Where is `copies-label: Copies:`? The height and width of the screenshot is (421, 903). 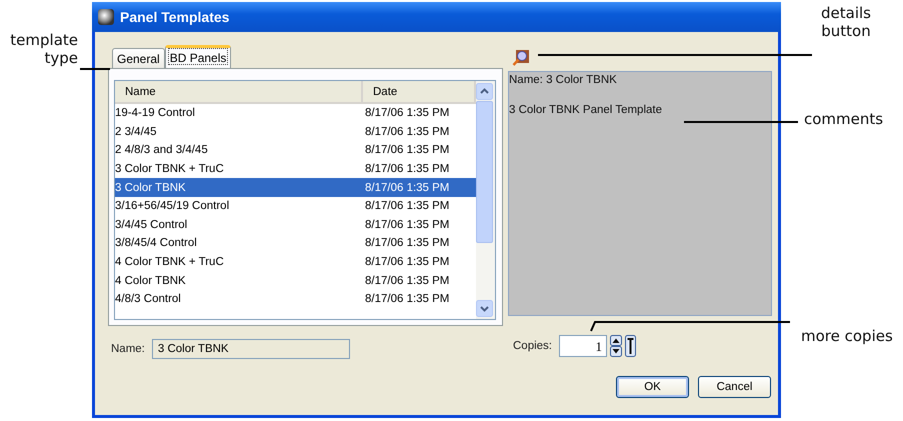
copies-label: Copies: is located at coordinates (532, 346).